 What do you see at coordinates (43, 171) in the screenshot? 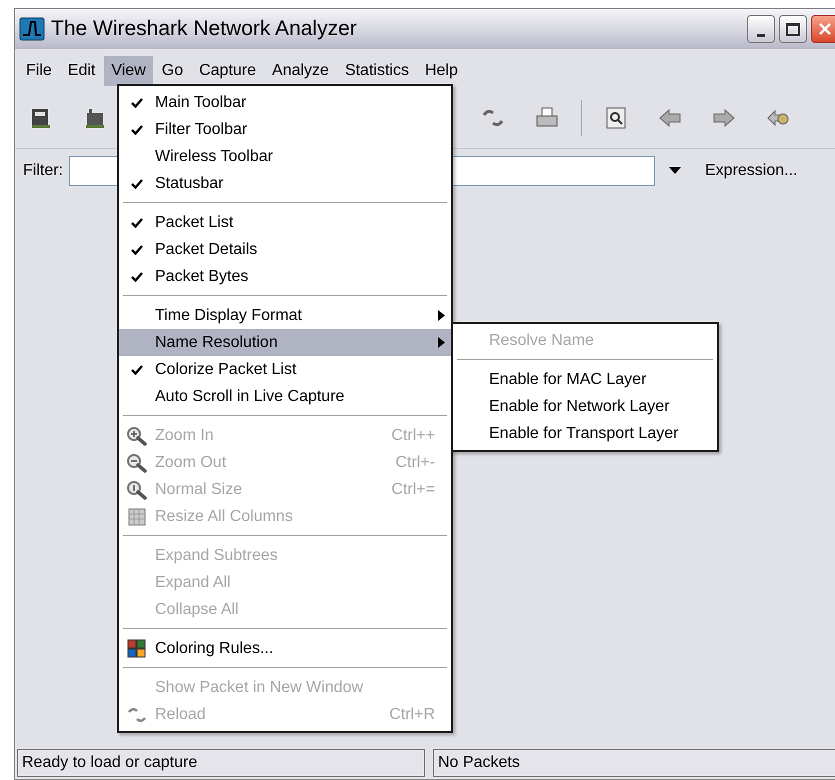
I see `filter-label: Filter:` at bounding box center [43, 171].